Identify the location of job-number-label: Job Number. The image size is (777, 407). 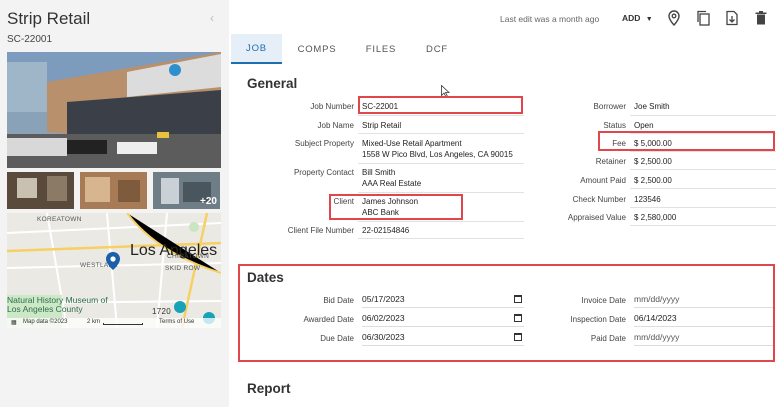
(332, 106).